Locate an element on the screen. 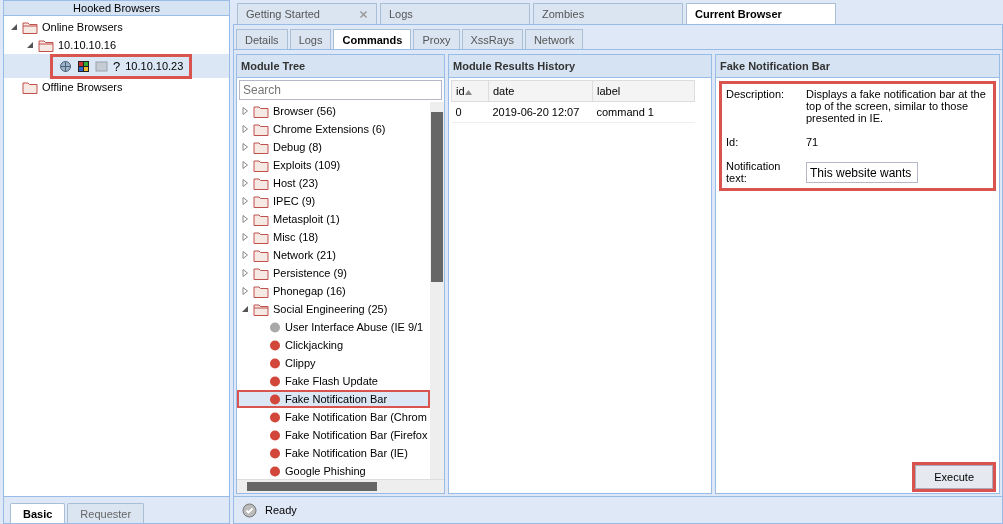  tab-label: Zombies is located at coordinates (563, 14).